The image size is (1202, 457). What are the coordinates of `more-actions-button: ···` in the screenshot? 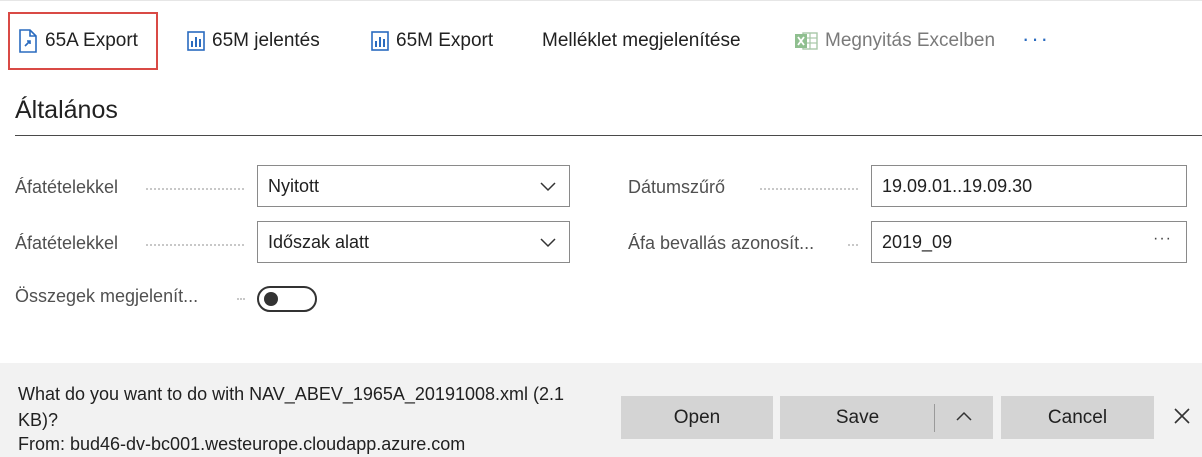 It's located at (1036, 39).